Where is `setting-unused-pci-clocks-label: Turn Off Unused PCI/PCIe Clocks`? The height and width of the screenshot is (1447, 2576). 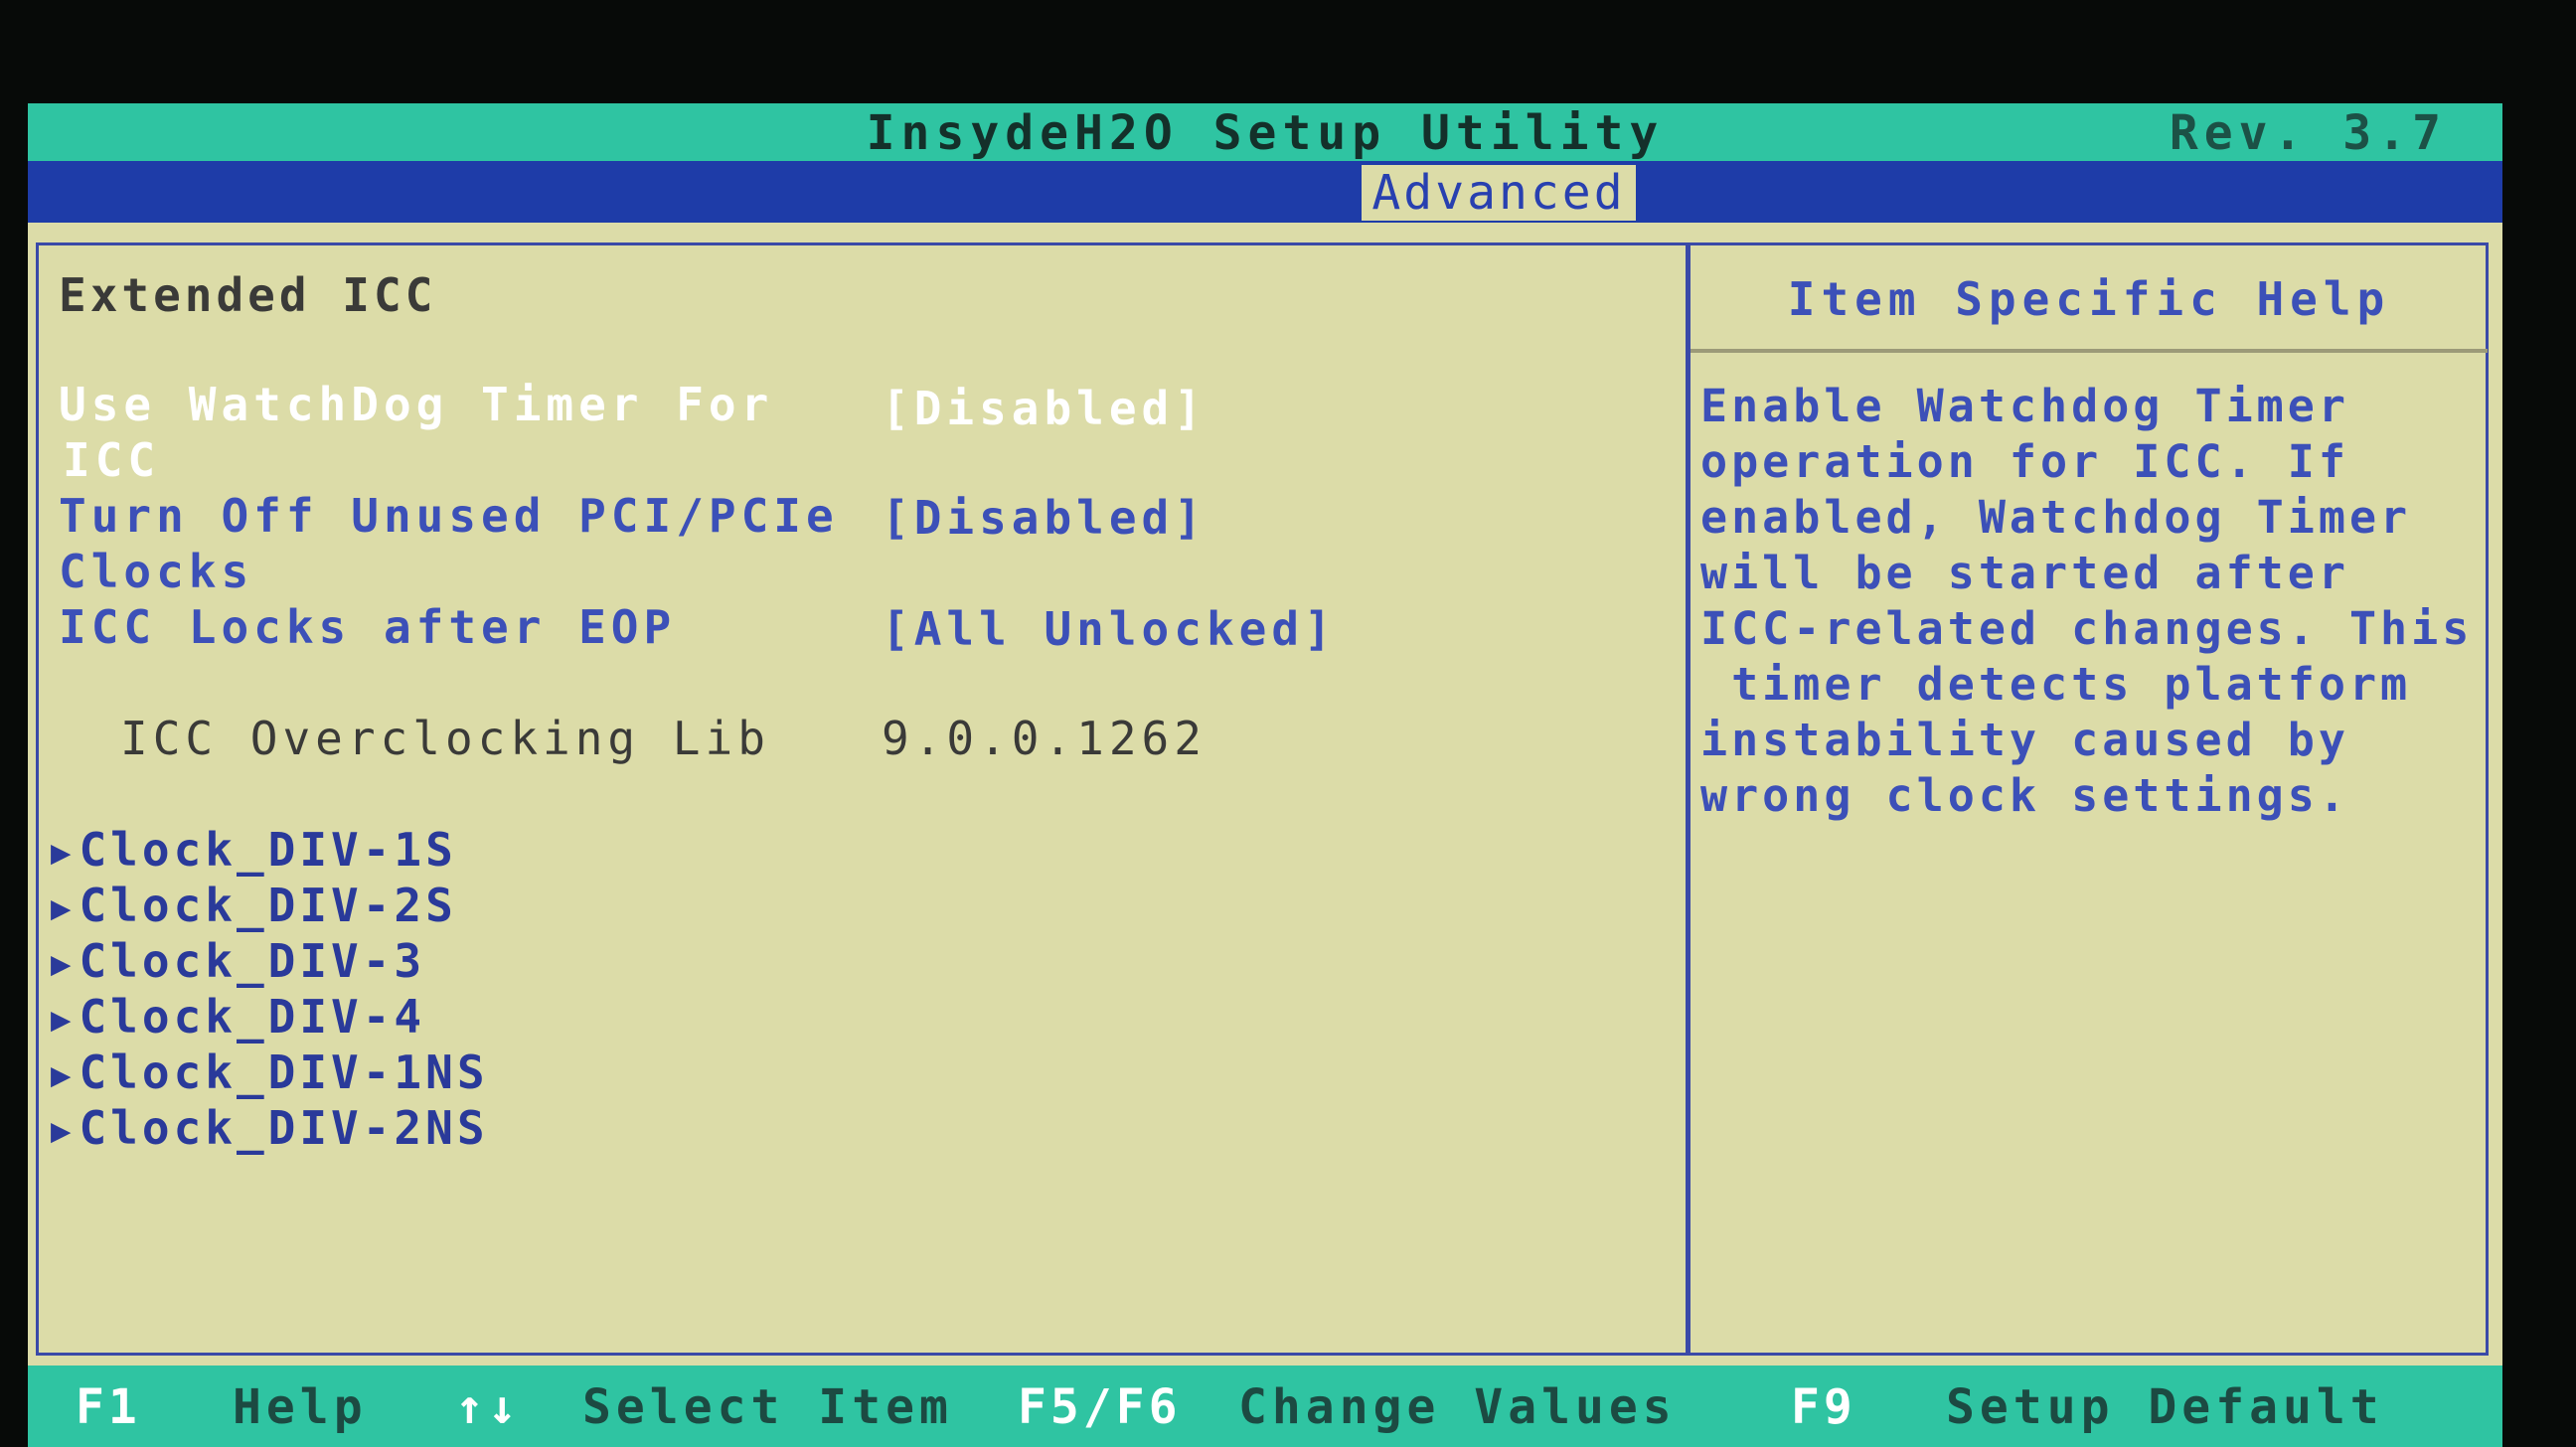
setting-unused-pci-clocks-label: Turn Off Unused PCI/PCIe Clocks is located at coordinates (466, 543).